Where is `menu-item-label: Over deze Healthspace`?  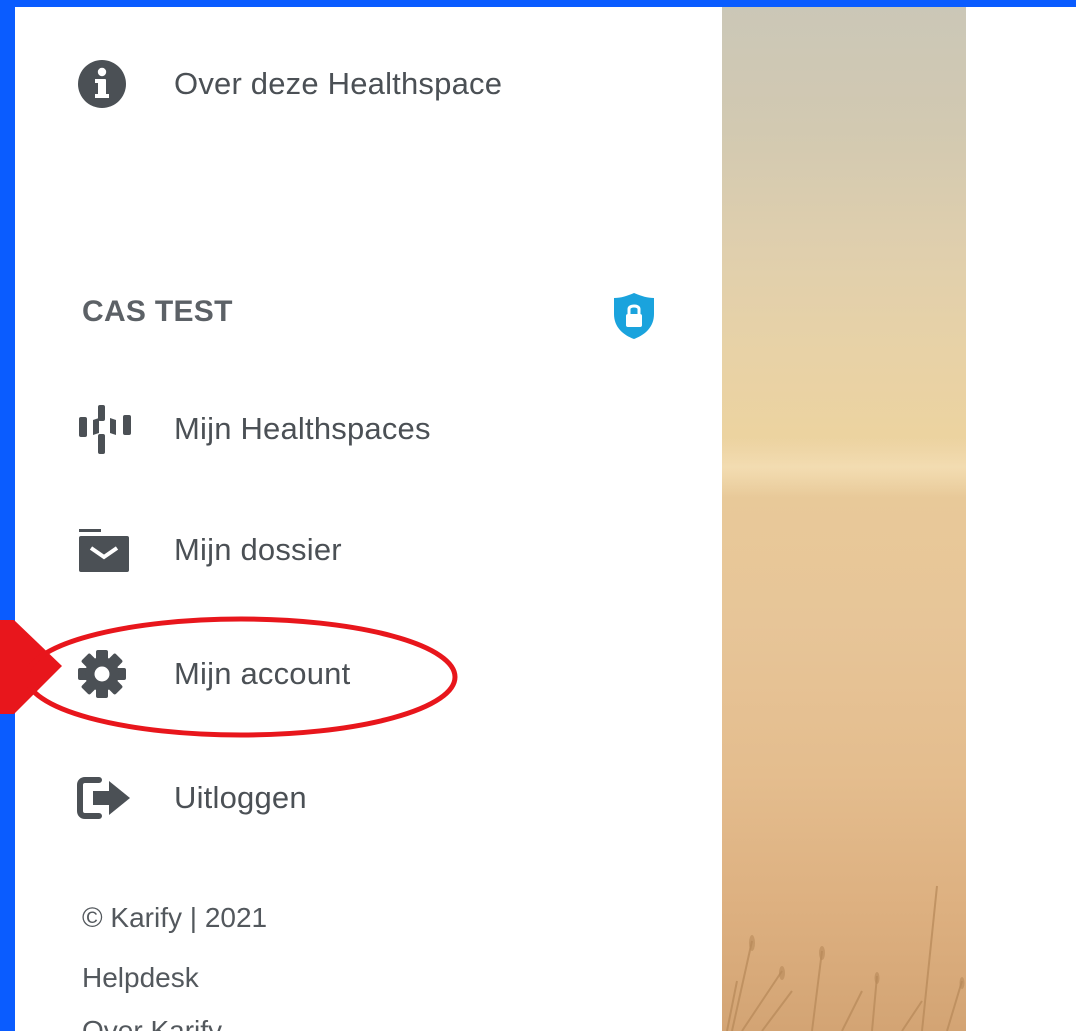 menu-item-label: Over deze Healthspace is located at coordinates (338, 83).